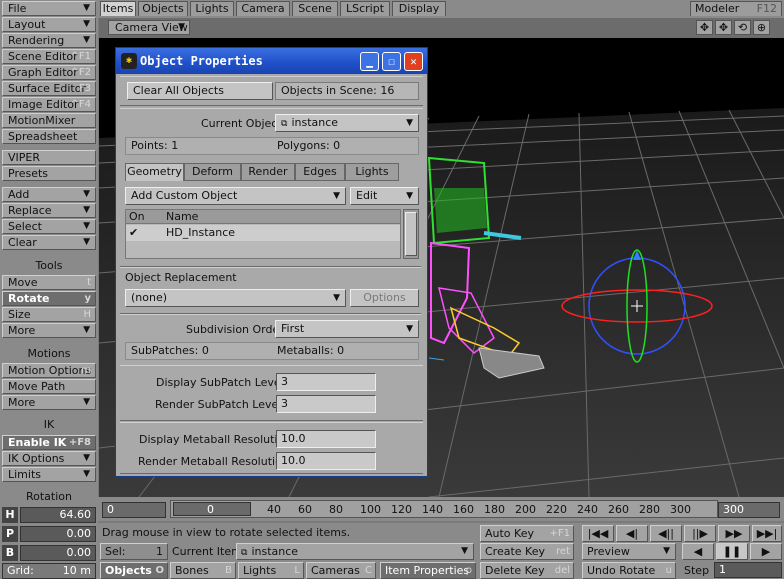 This screenshot has height=579, width=784. What do you see at coordinates (58, 515) in the screenshot?
I see `heading-input: 64.60` at bounding box center [58, 515].